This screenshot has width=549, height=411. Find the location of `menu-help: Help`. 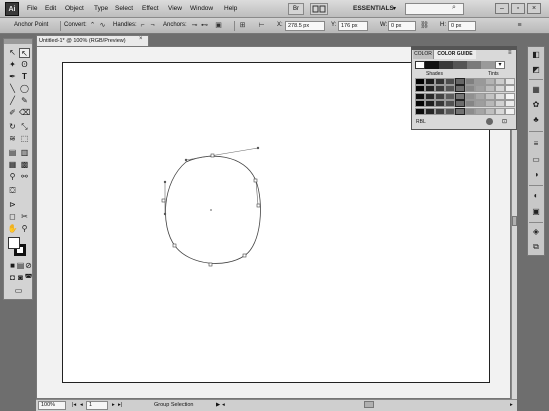

menu-help: Help is located at coordinates (230, 8).